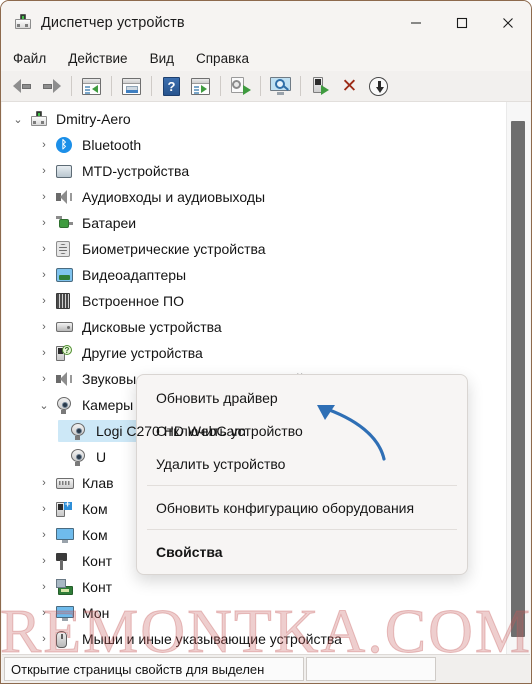  What do you see at coordinates (51, 86) in the screenshot?
I see `forward-arrow-icon` at bounding box center [51, 86].